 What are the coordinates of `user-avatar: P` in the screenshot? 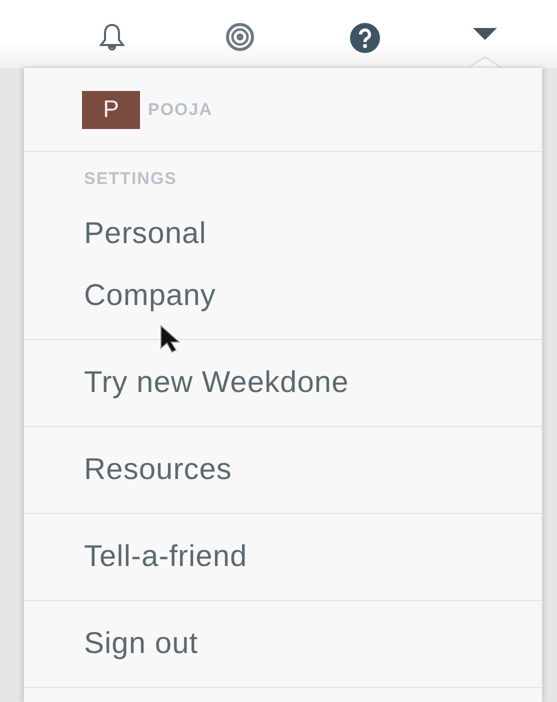 It's located at (111, 109).